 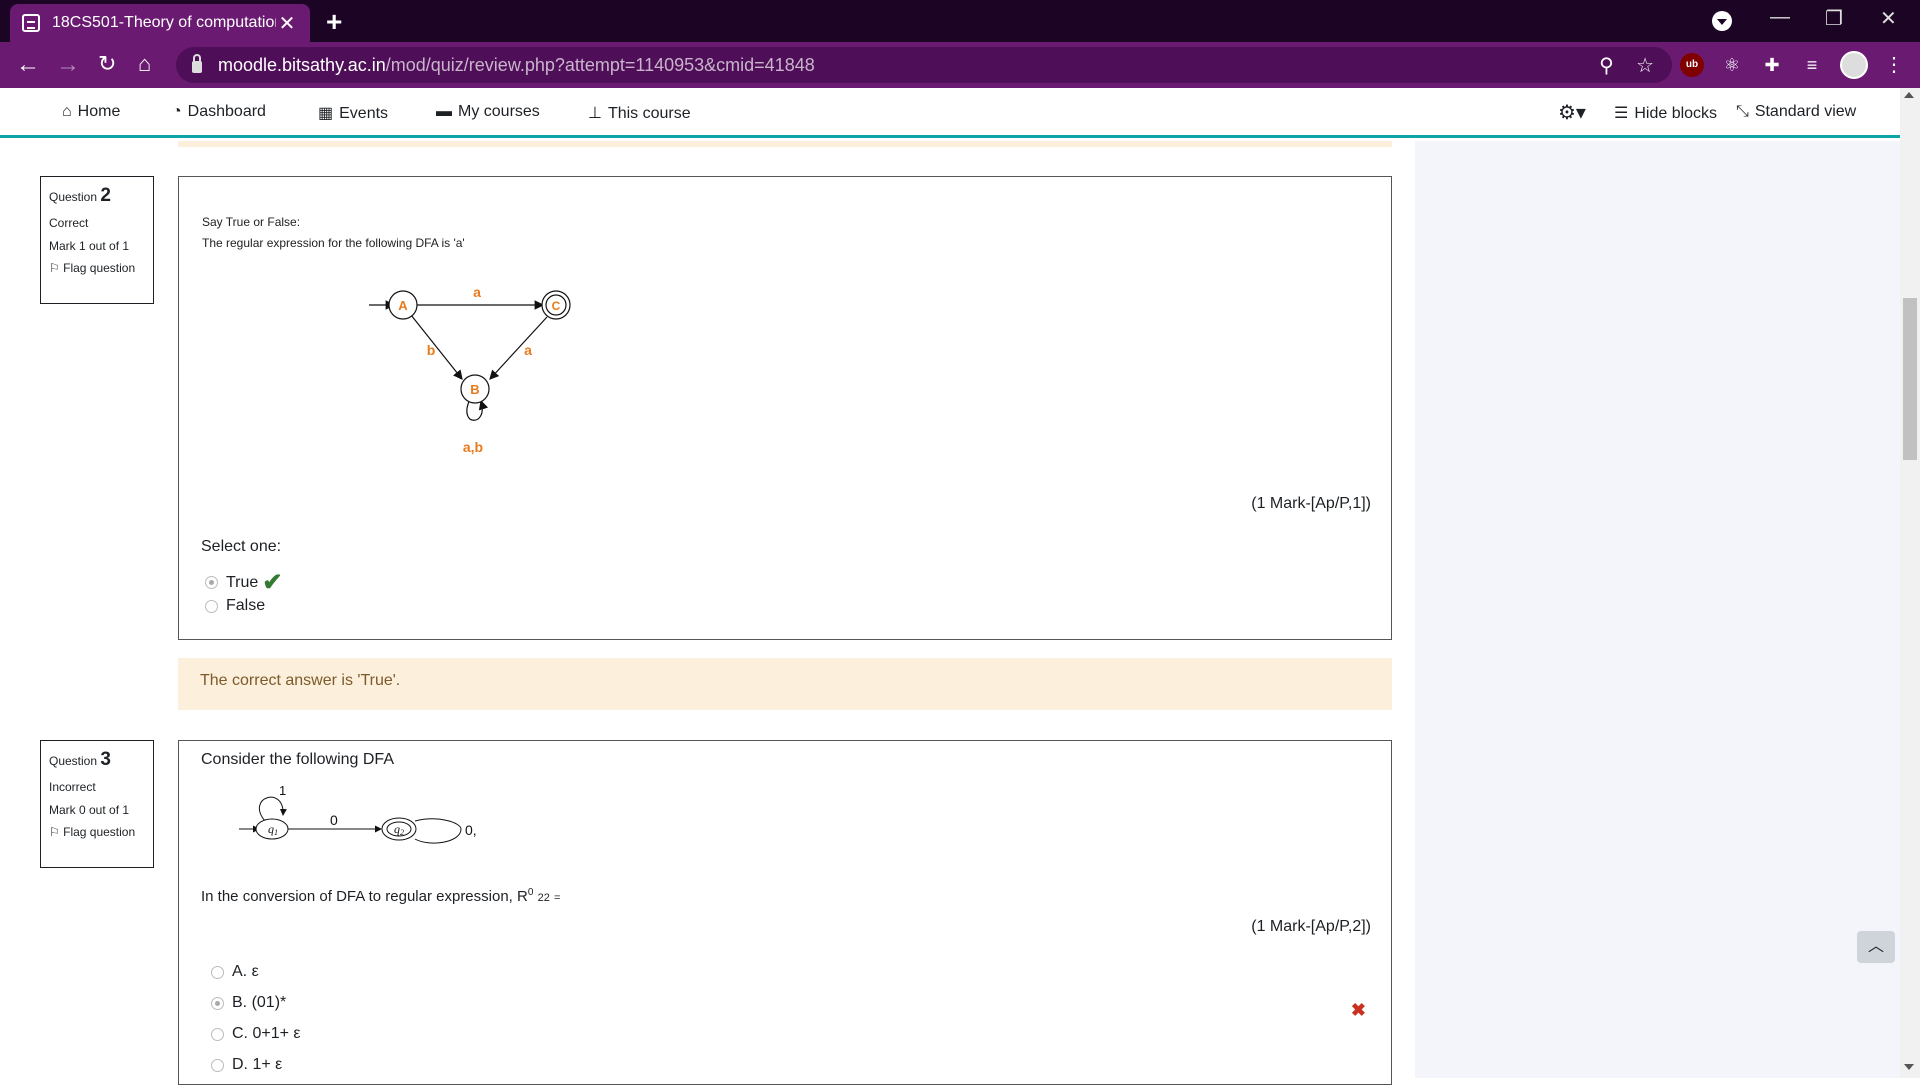 I want to click on nav-this-course-label: This course, so click(x=649, y=113).